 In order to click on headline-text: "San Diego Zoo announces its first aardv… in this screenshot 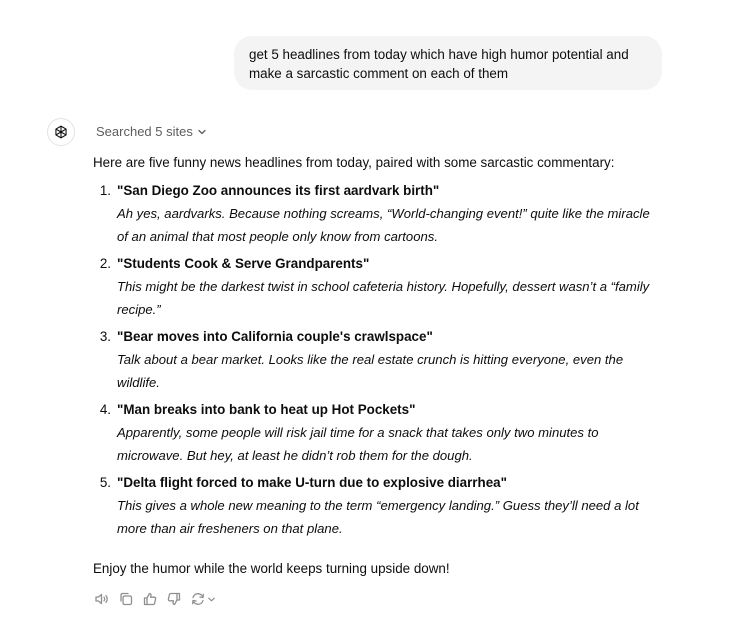, I will do `click(278, 190)`.